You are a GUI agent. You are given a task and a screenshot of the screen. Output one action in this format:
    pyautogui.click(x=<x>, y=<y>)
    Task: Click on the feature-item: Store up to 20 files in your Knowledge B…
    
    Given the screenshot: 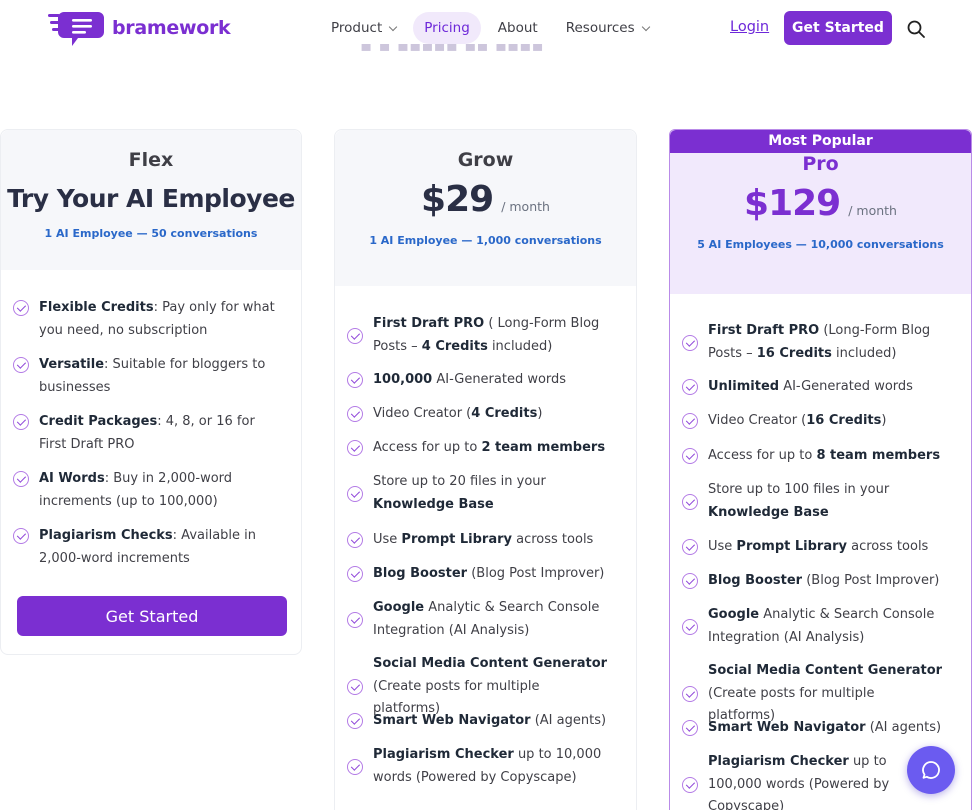 What is the action you would take?
    pyautogui.click(x=478, y=493)
    